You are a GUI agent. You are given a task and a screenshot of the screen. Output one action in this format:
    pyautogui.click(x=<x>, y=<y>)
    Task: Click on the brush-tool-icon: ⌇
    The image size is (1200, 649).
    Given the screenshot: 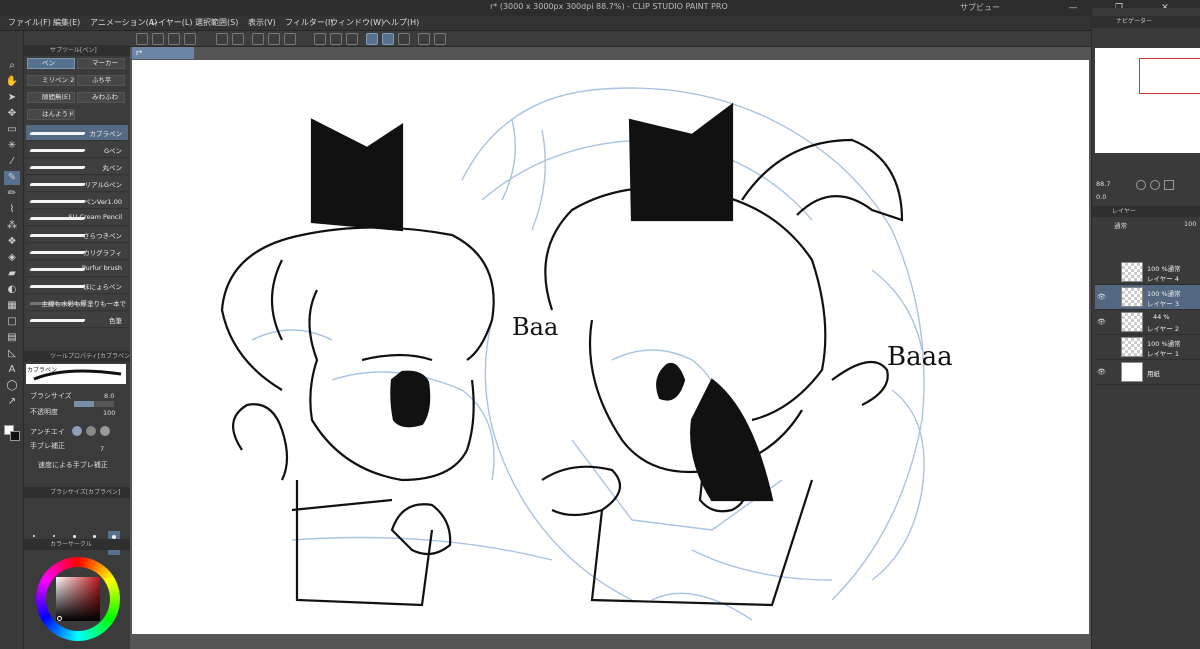 What is the action you would take?
    pyautogui.click(x=12, y=210)
    